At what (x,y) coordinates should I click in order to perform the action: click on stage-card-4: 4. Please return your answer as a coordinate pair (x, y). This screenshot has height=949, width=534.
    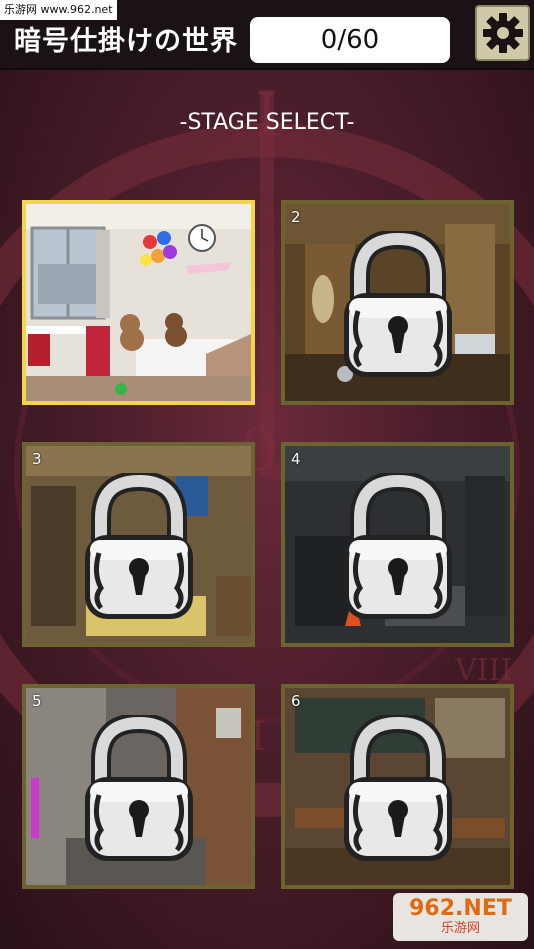
    Looking at the image, I should click on (397, 544).